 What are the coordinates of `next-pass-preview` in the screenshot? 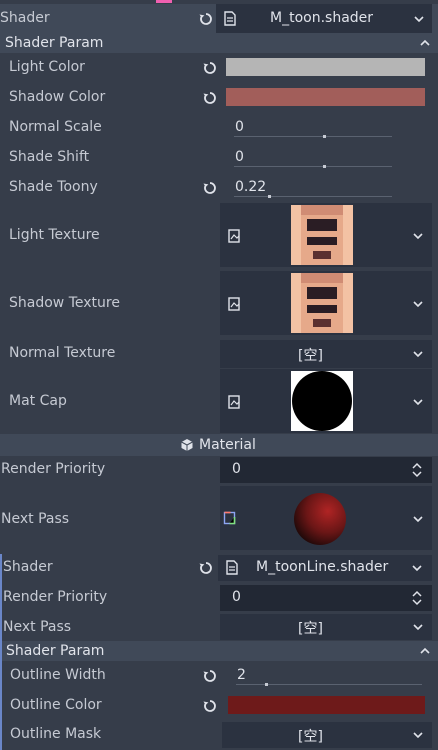 It's located at (320, 519).